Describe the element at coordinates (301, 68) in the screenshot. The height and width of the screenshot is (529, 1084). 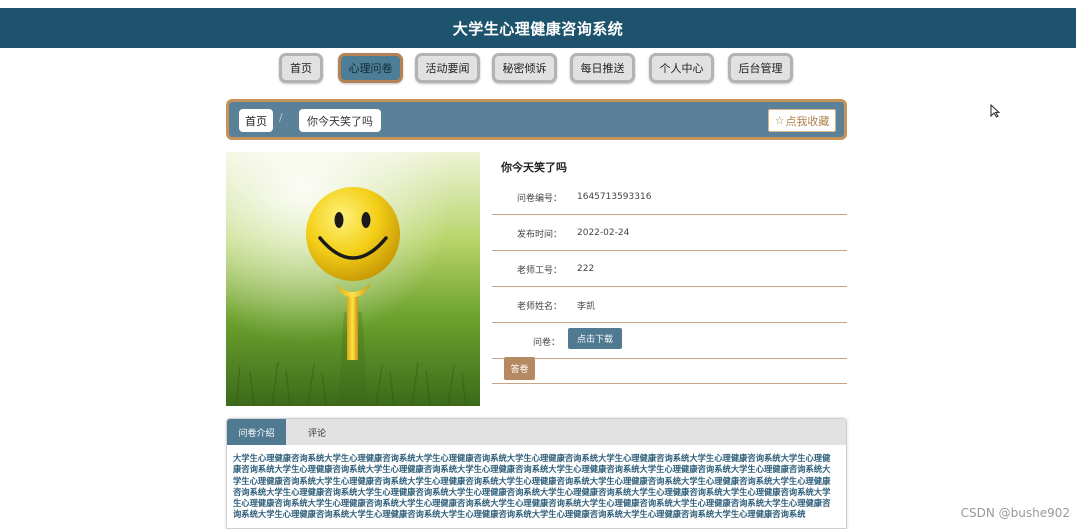
I see `nav-item-home: 首页` at that location.